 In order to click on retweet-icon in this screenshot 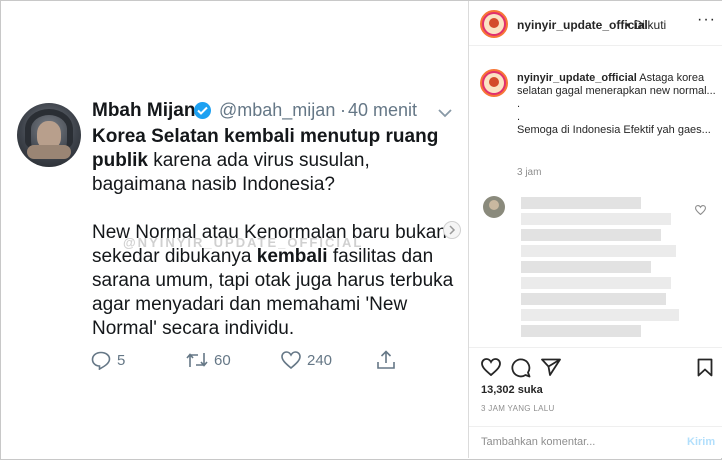, I will do `click(197, 360)`.